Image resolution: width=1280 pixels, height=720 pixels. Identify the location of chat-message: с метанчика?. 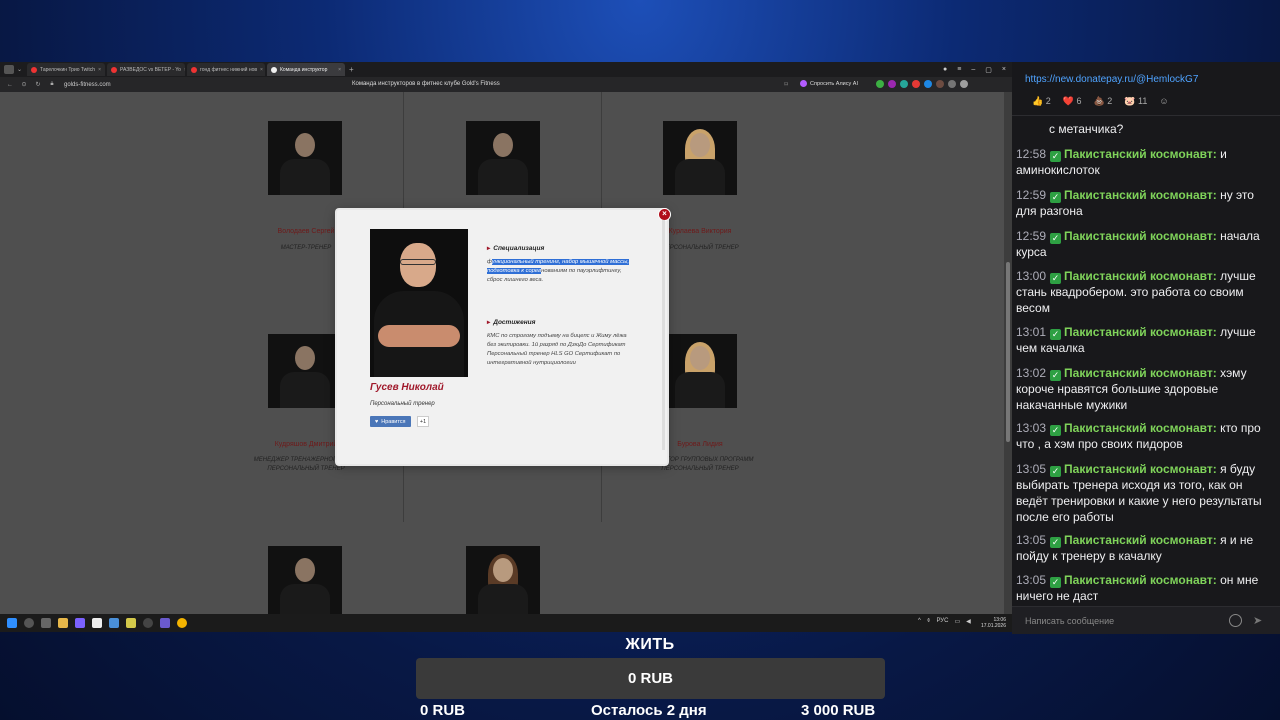
(1086, 129).